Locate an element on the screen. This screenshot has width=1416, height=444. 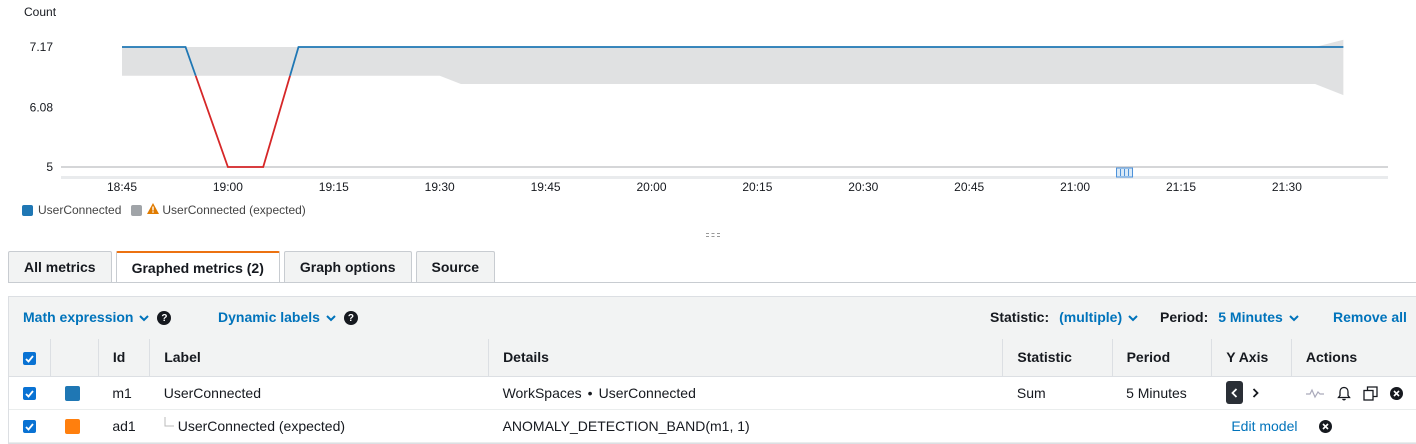
label-header: Label is located at coordinates (319, 358).